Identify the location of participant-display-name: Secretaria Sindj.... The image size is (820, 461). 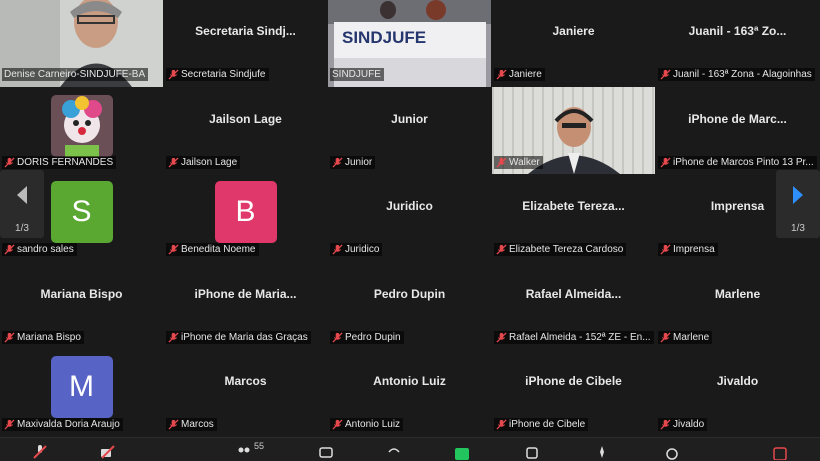
(245, 31).